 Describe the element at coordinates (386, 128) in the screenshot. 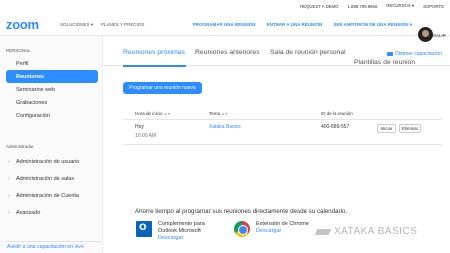

I see `start-meeting-button: Iniciar` at that location.